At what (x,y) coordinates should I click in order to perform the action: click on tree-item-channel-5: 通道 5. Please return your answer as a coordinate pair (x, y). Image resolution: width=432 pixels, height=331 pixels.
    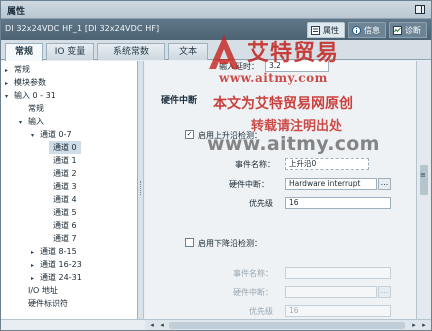
    Looking at the image, I should click on (65, 212).